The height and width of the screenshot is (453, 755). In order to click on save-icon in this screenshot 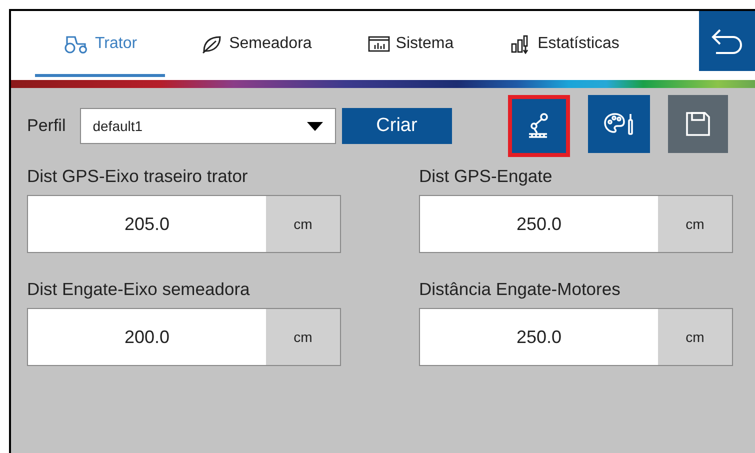, I will do `click(697, 124)`.